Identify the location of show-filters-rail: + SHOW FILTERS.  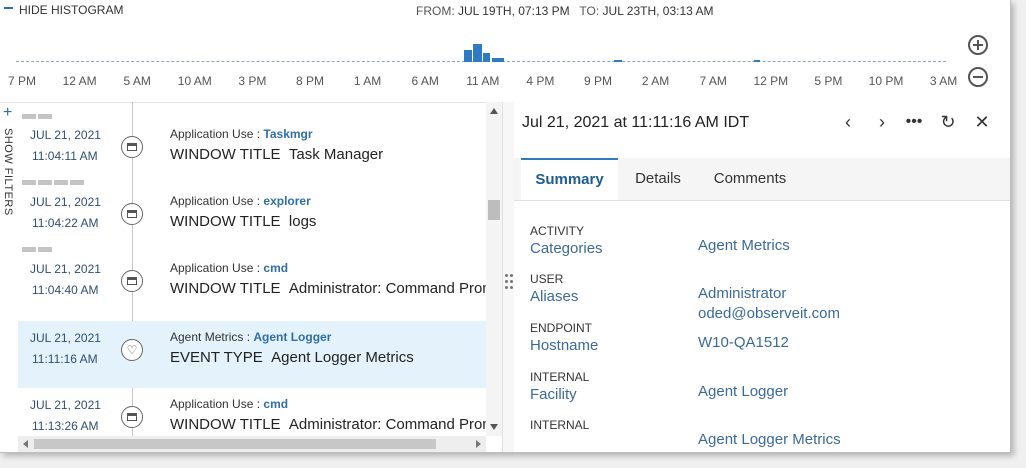
(9, 277).